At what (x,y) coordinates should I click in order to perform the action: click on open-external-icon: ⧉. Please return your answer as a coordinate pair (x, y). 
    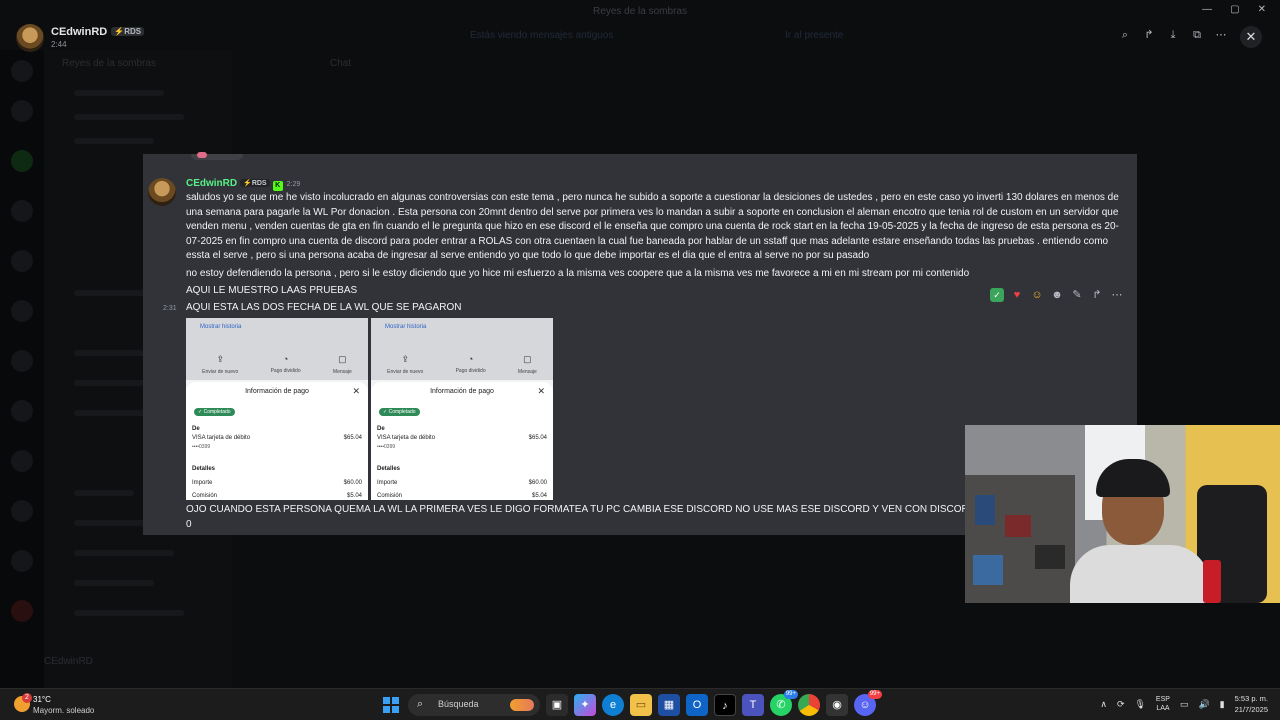
    Looking at the image, I should click on (1197, 35).